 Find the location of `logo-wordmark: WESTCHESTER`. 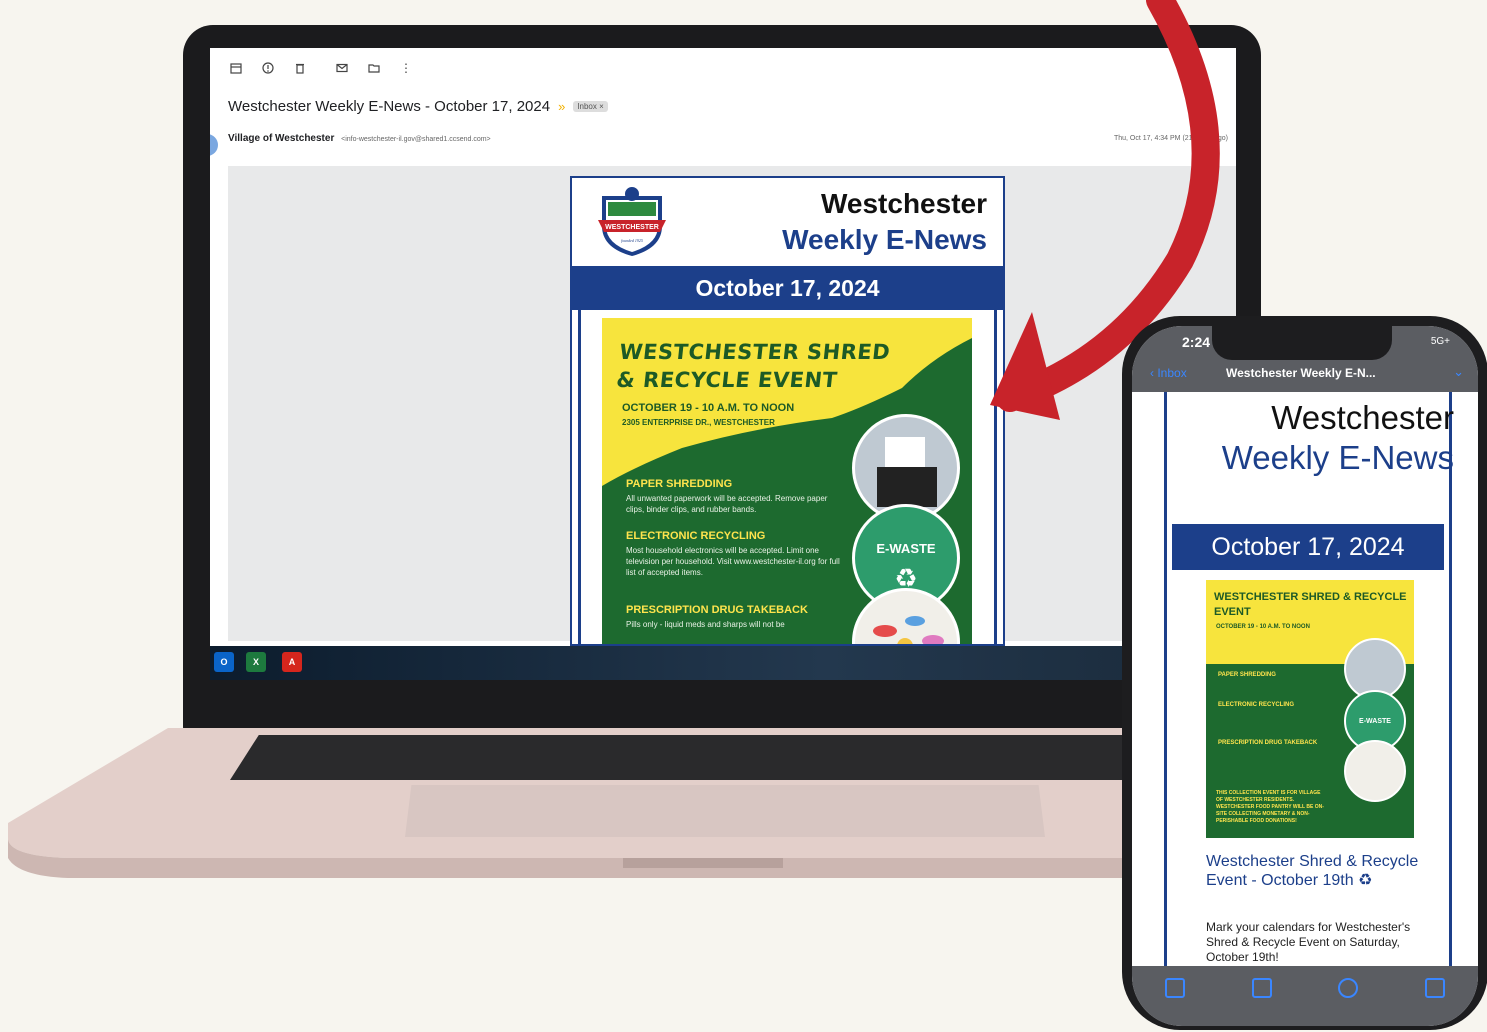

logo-wordmark: WESTCHESTER is located at coordinates (632, 227).